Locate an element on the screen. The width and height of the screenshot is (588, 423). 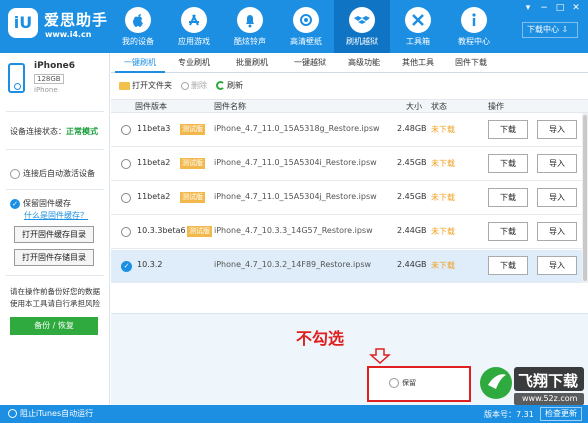
delete-label: 删除 is located at coordinates (199, 85).